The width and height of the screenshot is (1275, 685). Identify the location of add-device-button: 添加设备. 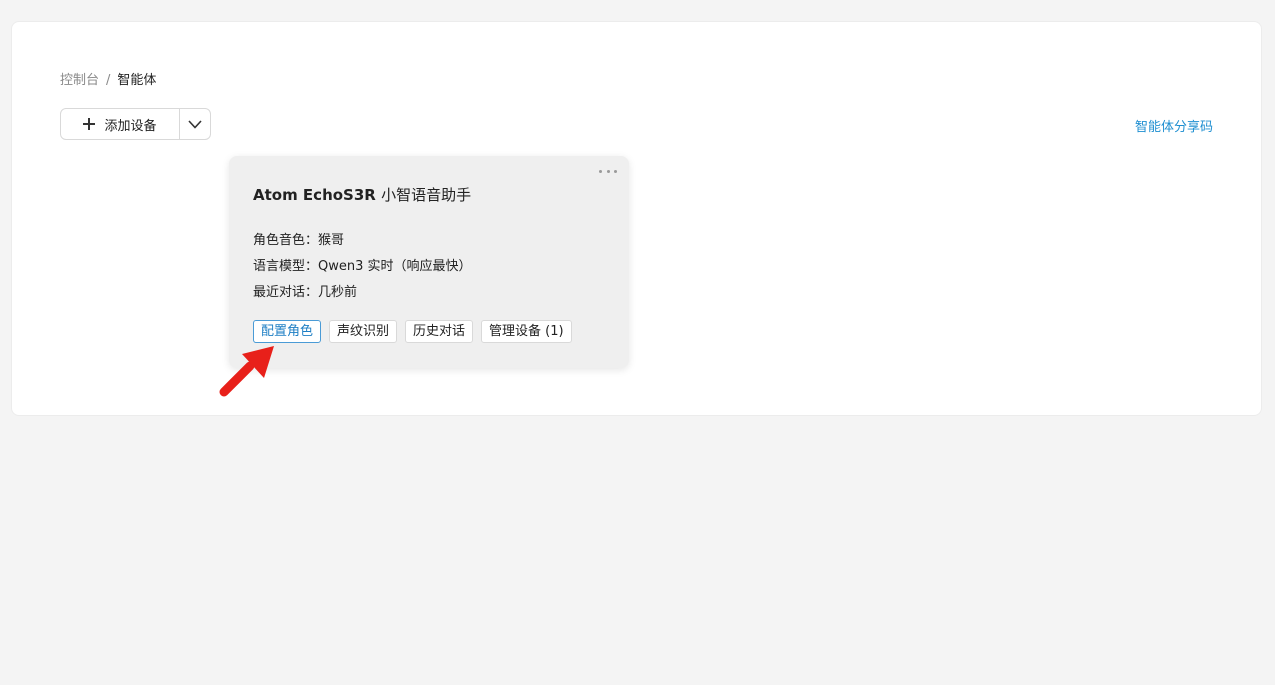
(120, 124).